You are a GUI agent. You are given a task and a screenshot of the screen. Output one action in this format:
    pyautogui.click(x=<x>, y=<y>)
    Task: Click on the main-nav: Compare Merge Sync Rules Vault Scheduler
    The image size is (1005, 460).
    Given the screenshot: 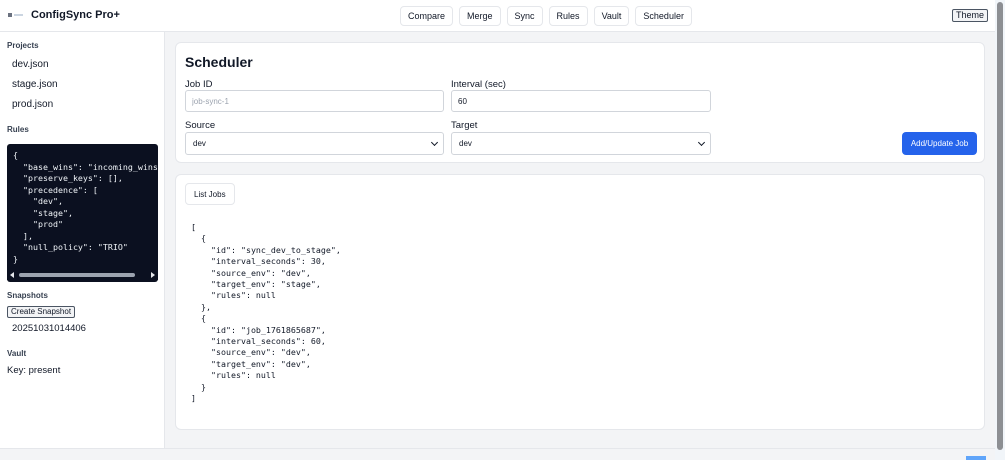 What is the action you would take?
    pyautogui.click(x=546, y=16)
    